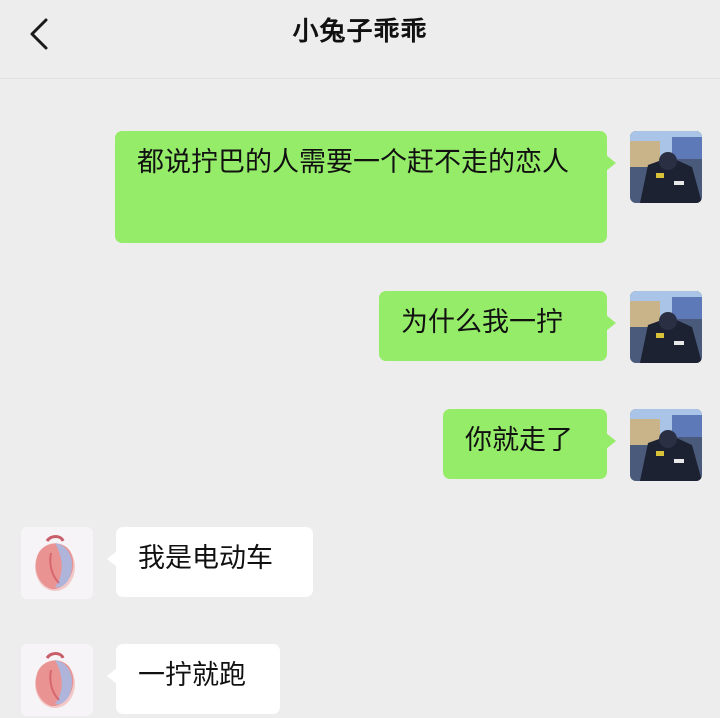 This screenshot has width=720, height=718. I want to click on message-bubble-sent: 为什么我一拧, so click(497, 326).